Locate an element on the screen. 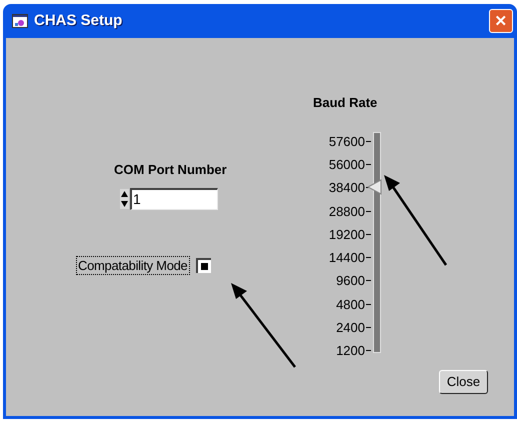  scale-label: 14400 is located at coordinates (346, 257).